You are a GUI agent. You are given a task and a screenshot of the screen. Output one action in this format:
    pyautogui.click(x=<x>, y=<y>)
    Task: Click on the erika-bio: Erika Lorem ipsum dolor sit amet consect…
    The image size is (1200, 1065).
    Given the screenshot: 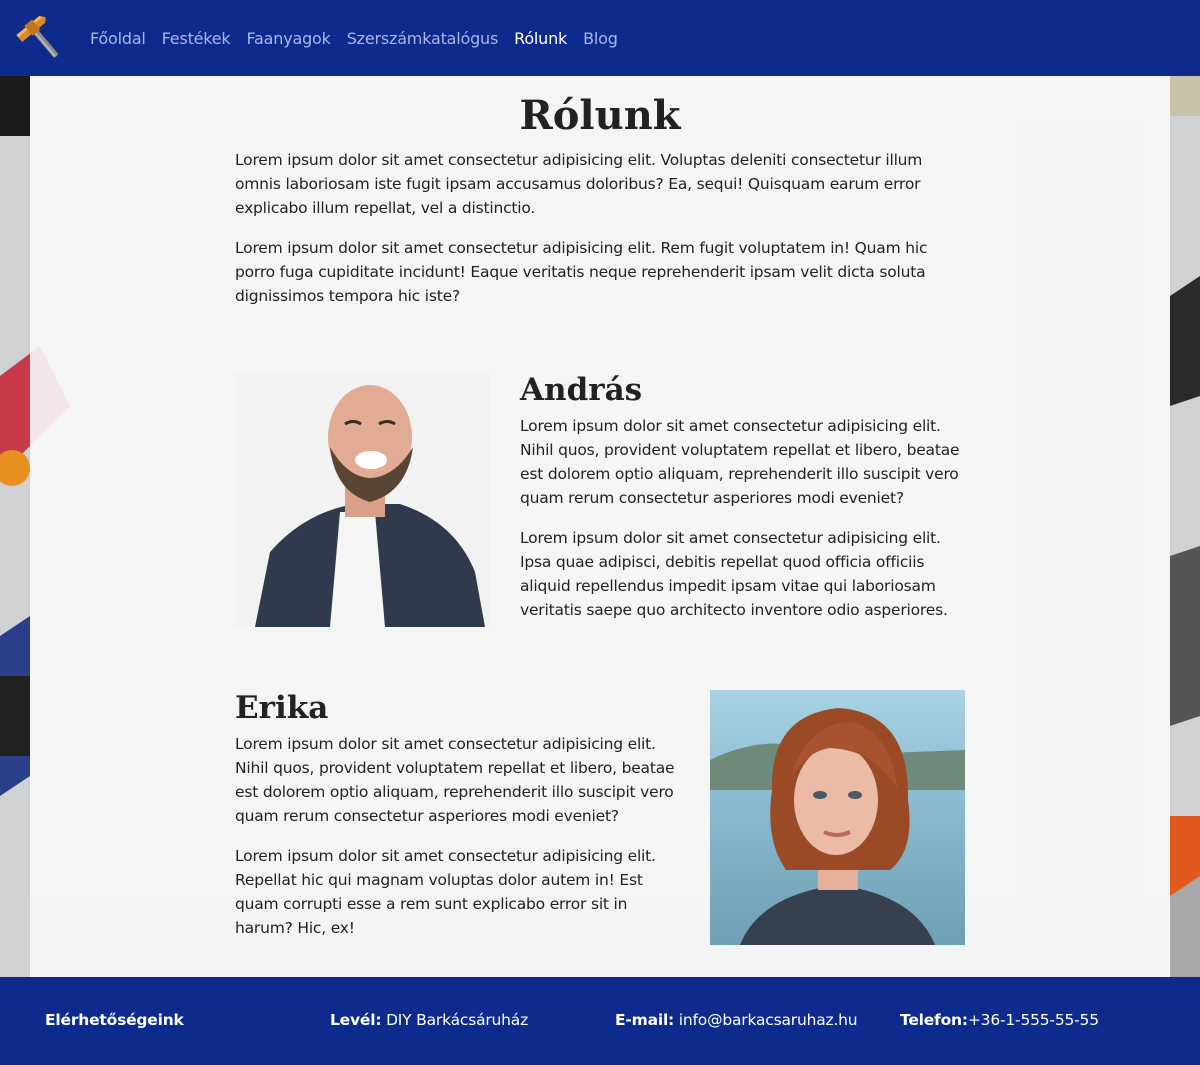 What is the action you would take?
    pyautogui.click(x=460, y=823)
    